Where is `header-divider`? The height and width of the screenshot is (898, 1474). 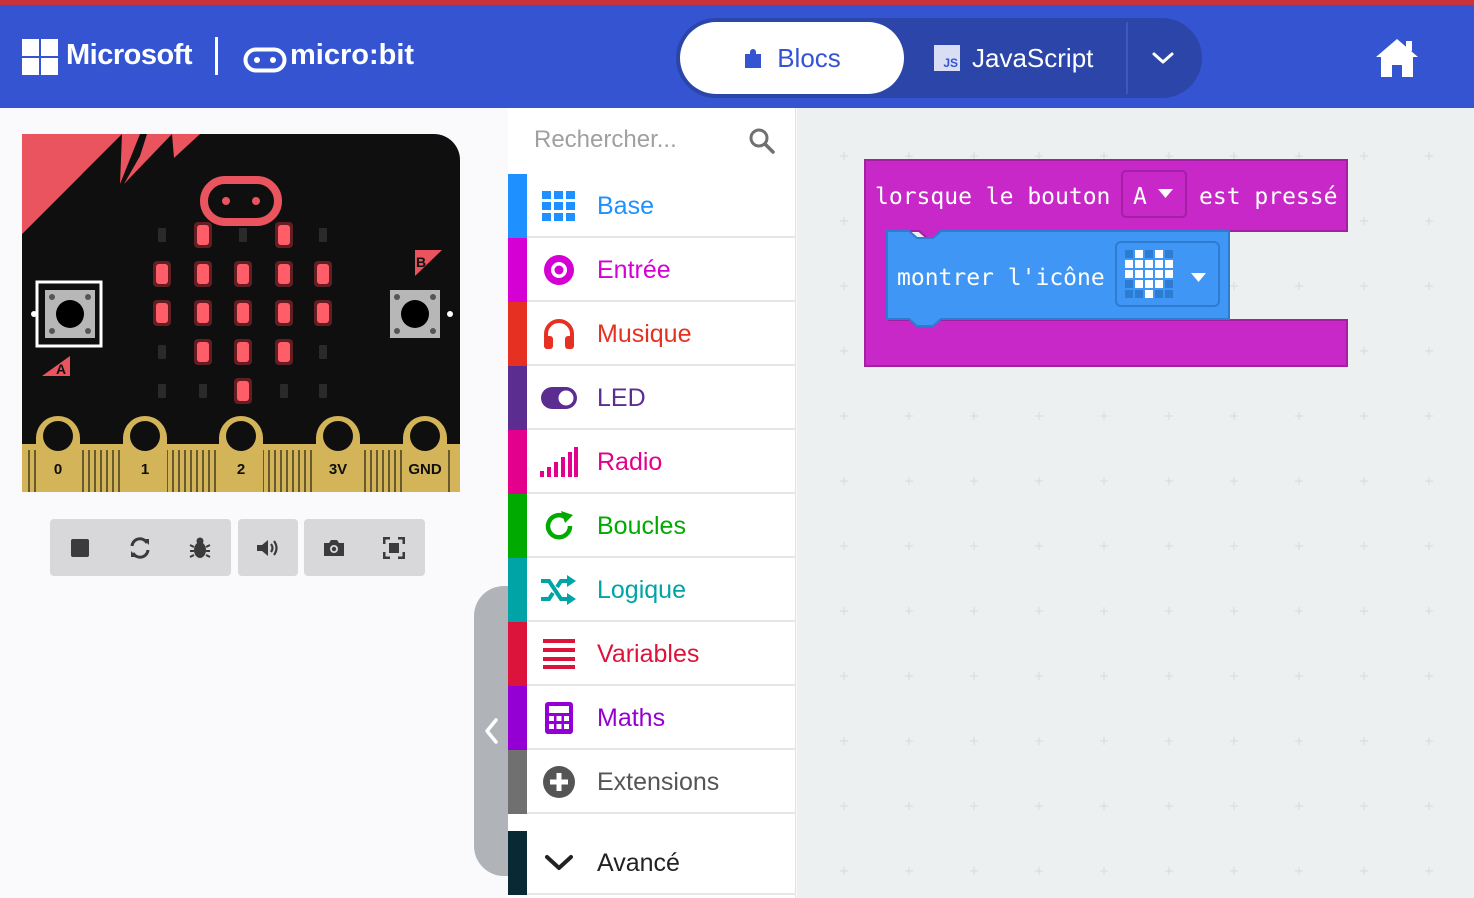
header-divider is located at coordinates (216, 56).